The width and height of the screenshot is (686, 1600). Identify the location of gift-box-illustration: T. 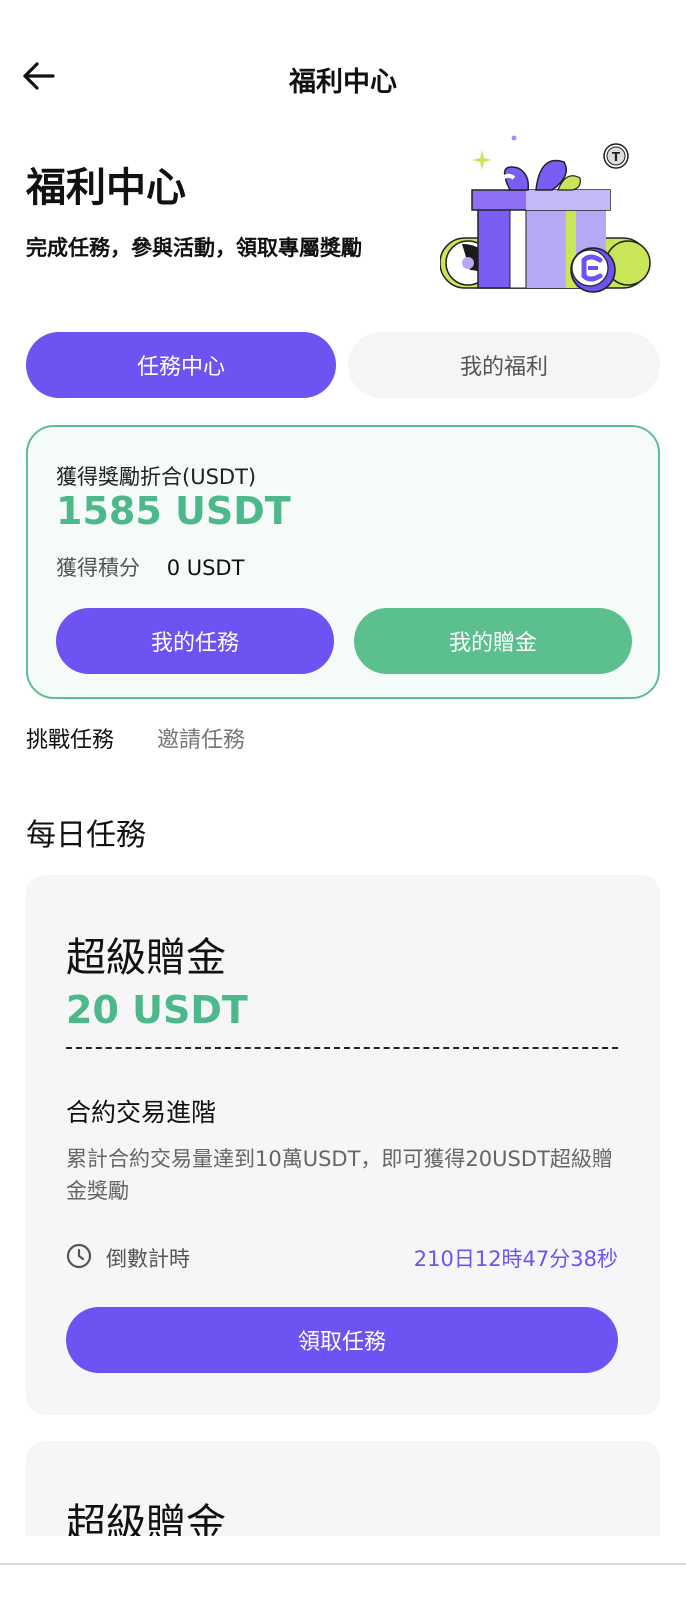
(545, 214).